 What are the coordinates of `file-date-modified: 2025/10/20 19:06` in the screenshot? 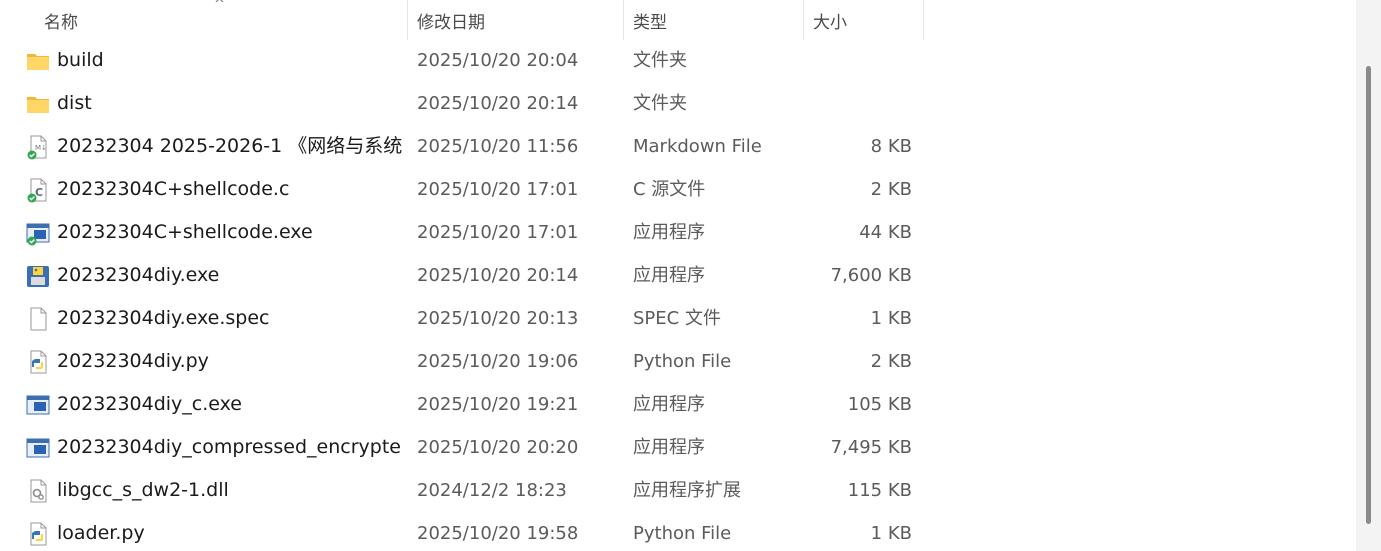 It's located at (498, 361).